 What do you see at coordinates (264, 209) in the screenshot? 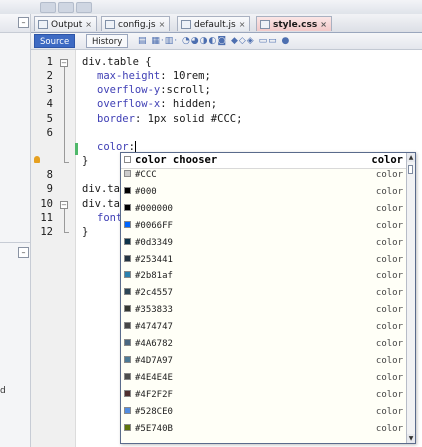
I see `completion-item: #000000 color` at bounding box center [264, 209].